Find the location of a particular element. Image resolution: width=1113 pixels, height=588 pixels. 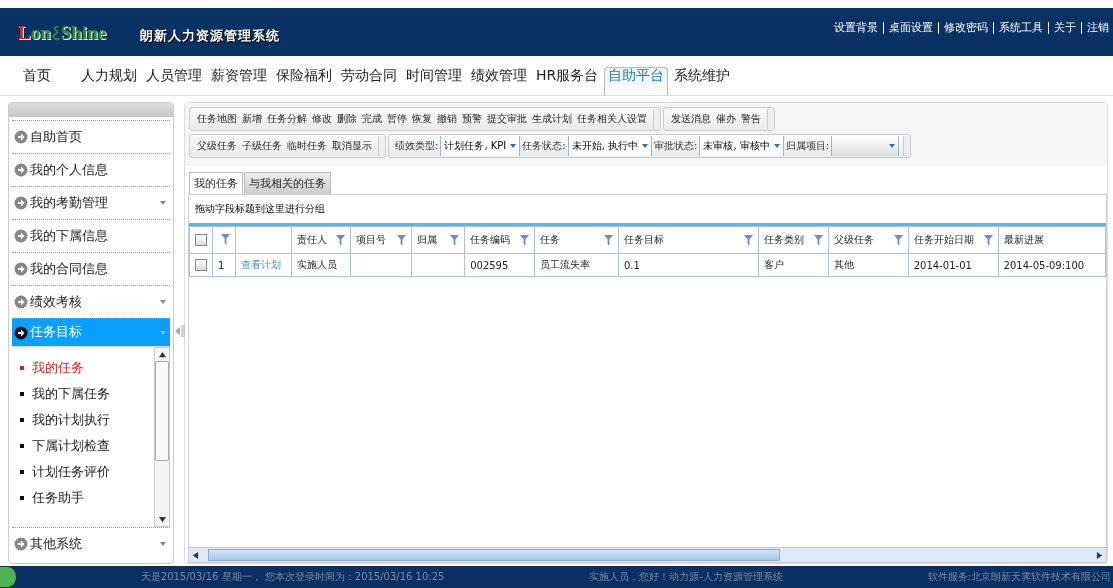

column-header: 最新进展 is located at coordinates (1052, 240).